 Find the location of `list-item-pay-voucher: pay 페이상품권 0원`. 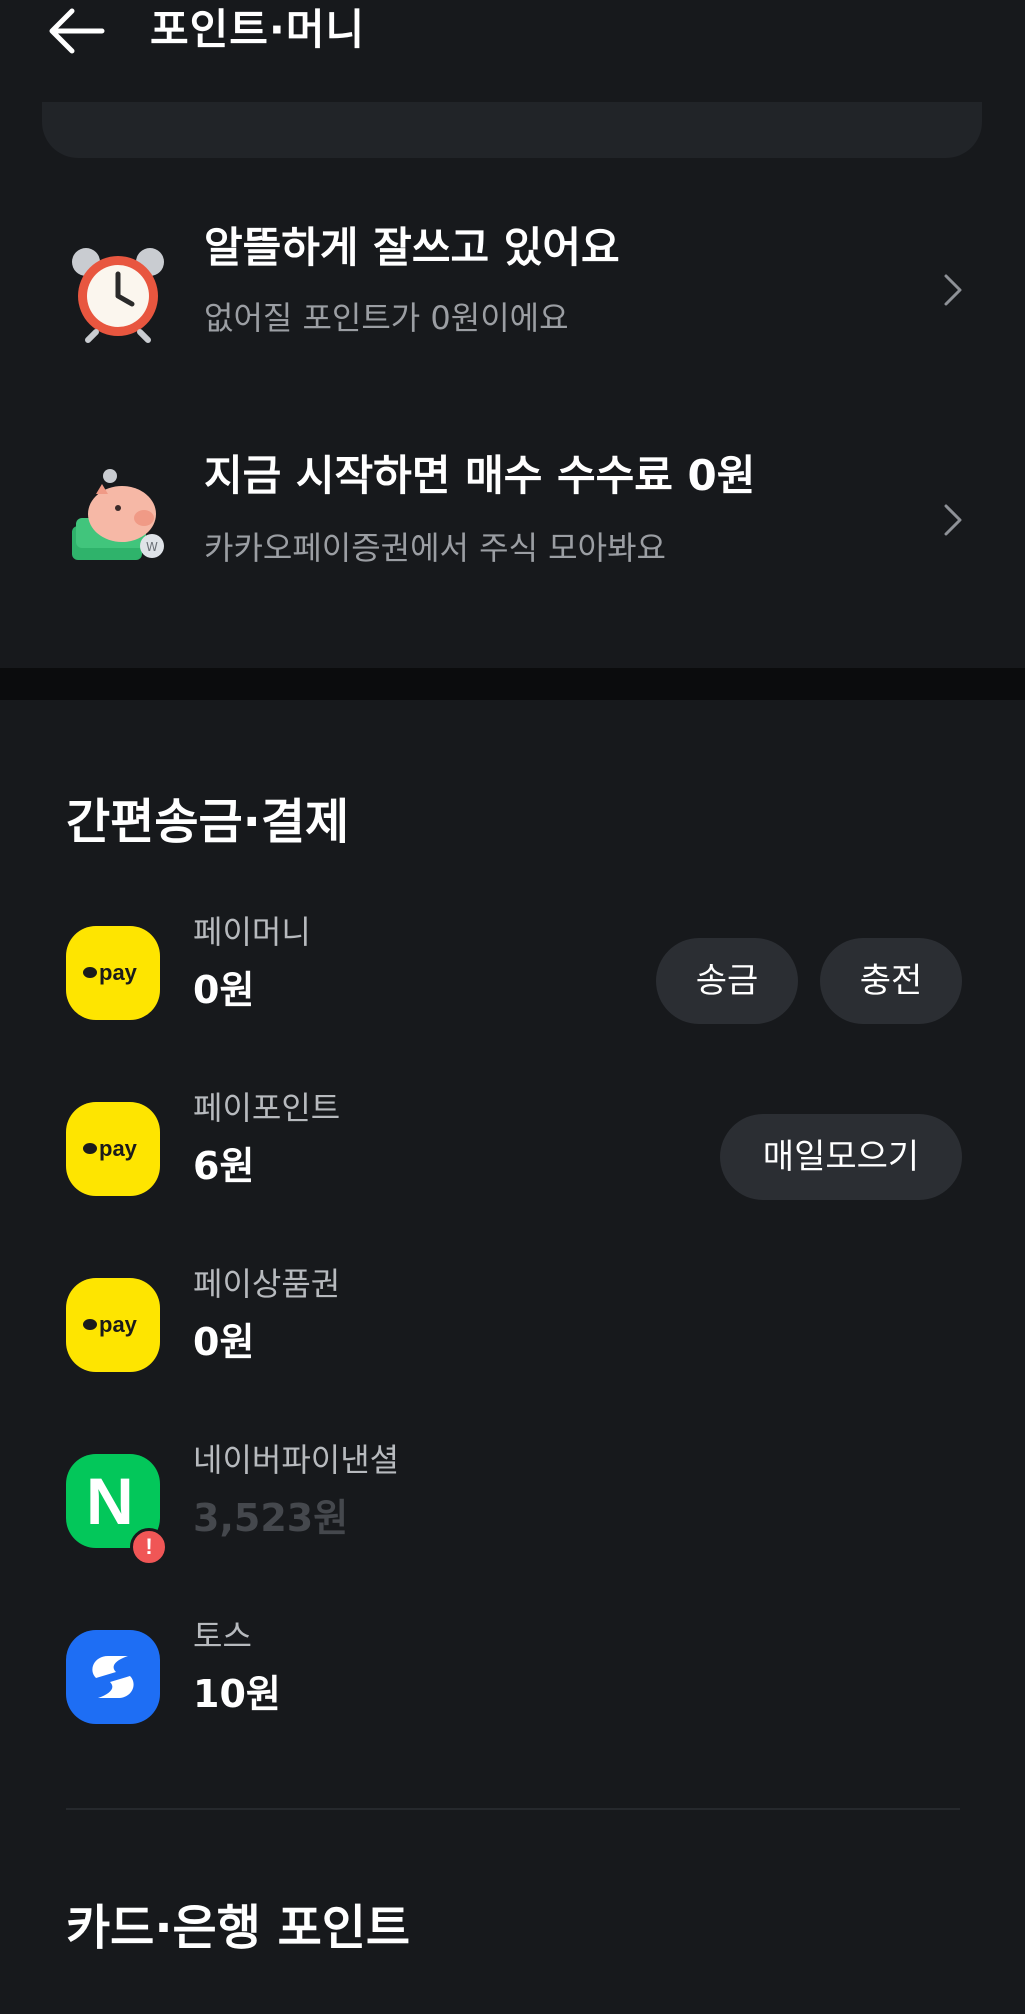

list-item-pay-voucher: pay 페이상품권 0원 is located at coordinates (512, 1321).